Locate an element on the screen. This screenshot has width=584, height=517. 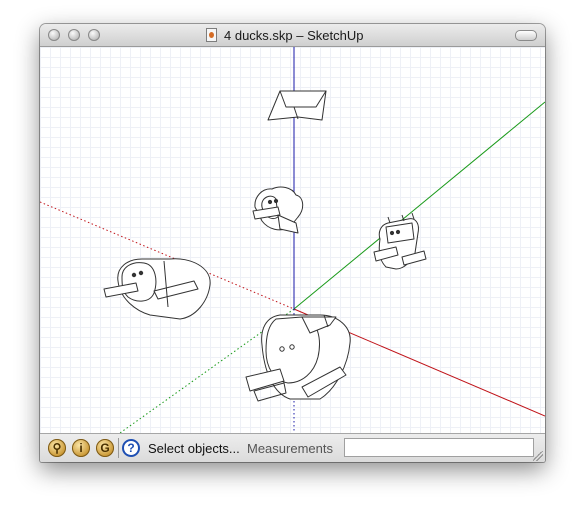
status-divider is located at coordinates (118, 448).